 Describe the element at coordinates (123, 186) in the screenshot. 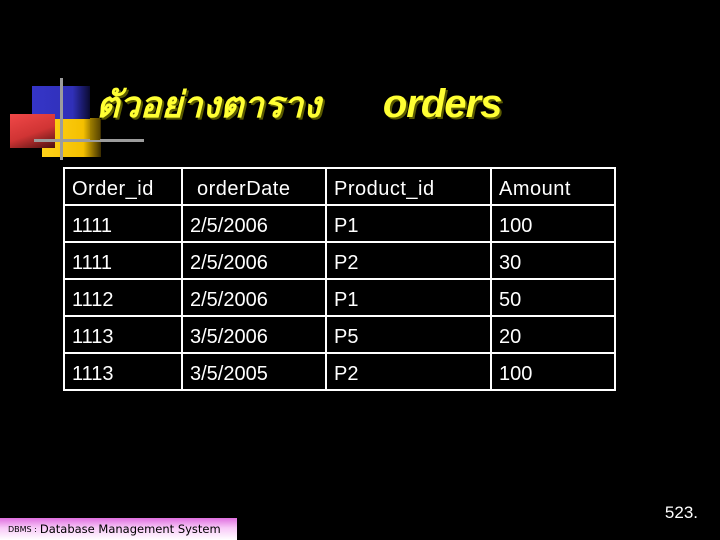

I see `header-order-id: Order_id` at that location.